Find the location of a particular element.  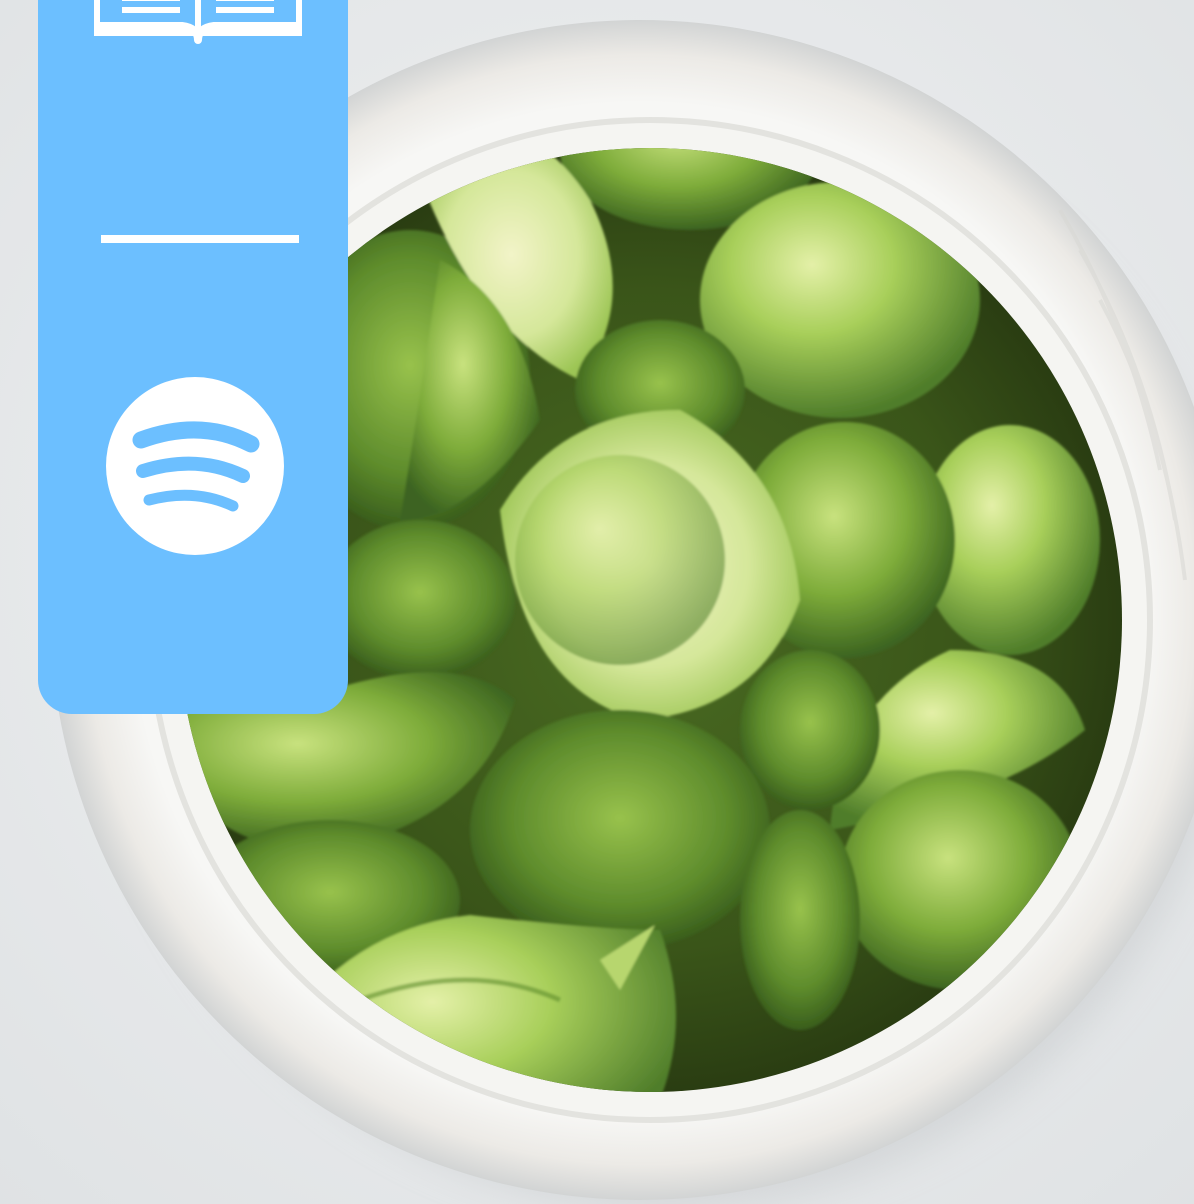

book-button is located at coordinates (198, 23).